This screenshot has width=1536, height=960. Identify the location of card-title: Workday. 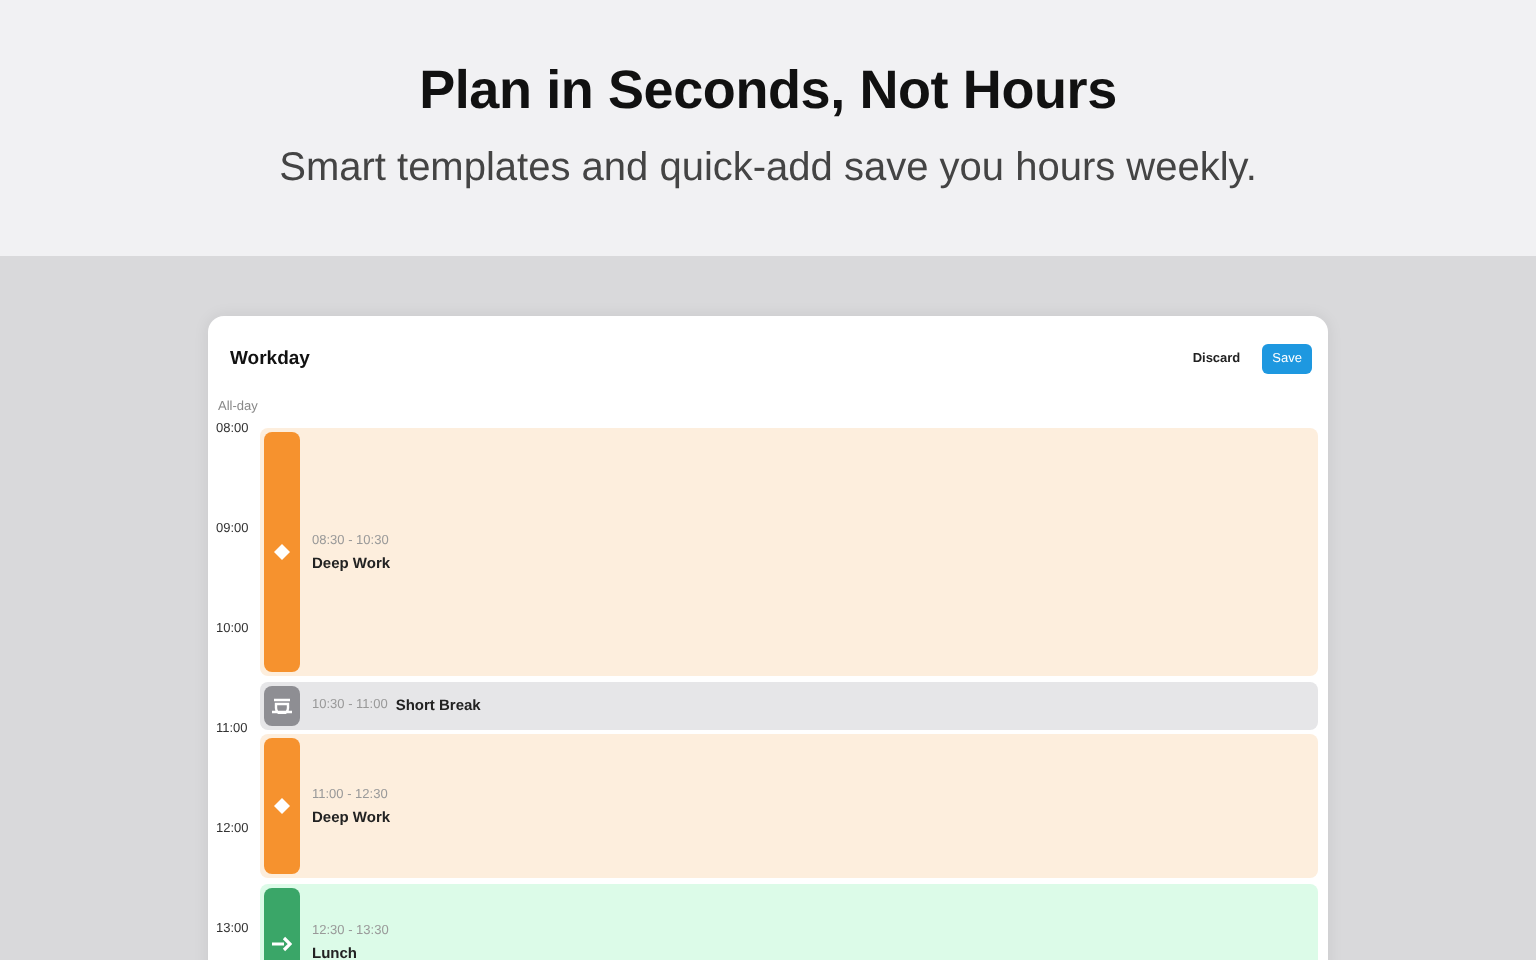
(271, 358).